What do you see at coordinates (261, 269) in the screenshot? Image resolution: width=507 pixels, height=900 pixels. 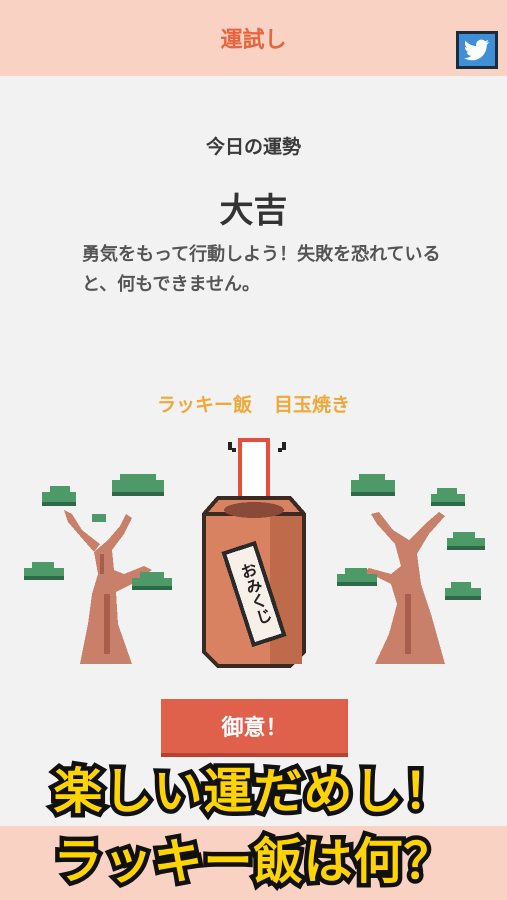 I see `fortune-message: 勇気をもって行動しよう！失敗を恐れていると、何もできません。` at bounding box center [261, 269].